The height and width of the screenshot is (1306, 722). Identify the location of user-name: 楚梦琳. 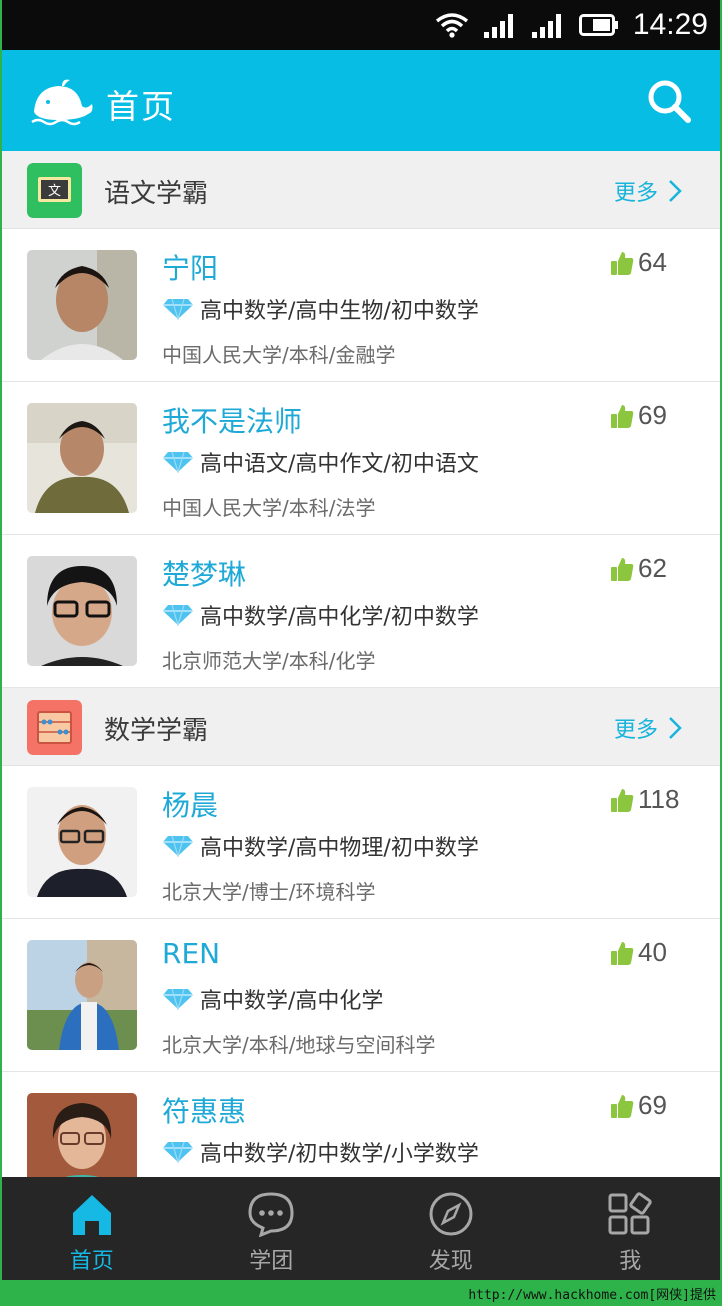
(204, 573).